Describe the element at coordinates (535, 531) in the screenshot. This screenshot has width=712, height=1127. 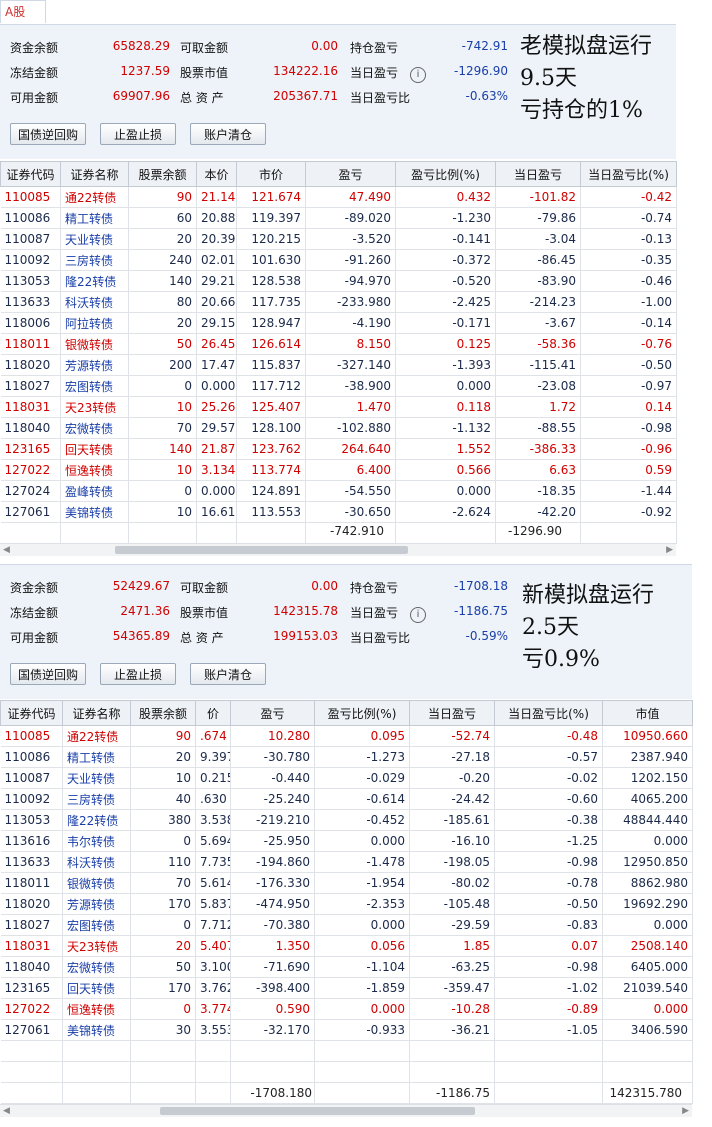
I see `total-day-pnl-1: -1296.90` at that location.